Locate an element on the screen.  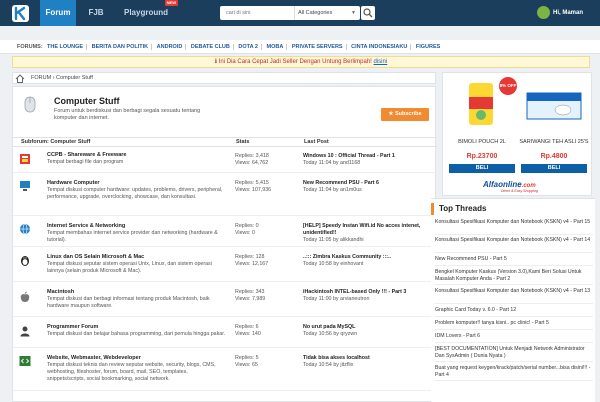
user-greeting: Hi, Maman is located at coordinates (568, 13).